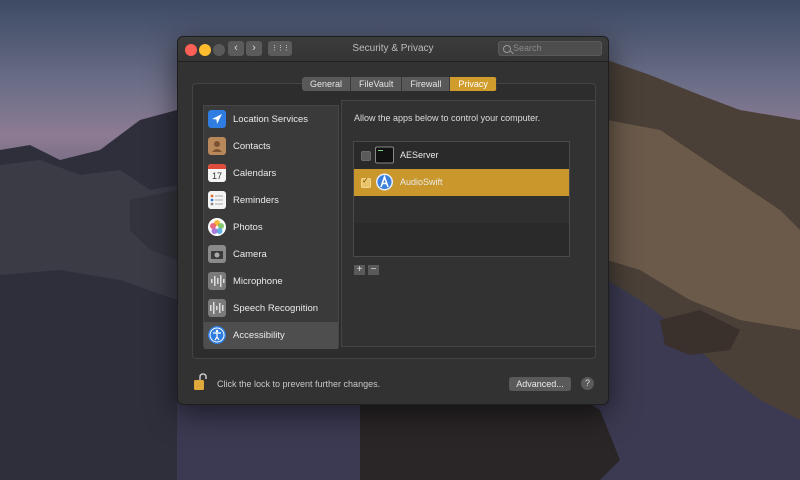  Describe the element at coordinates (217, 176) in the screenshot. I see `svg-text: 17` at that location.